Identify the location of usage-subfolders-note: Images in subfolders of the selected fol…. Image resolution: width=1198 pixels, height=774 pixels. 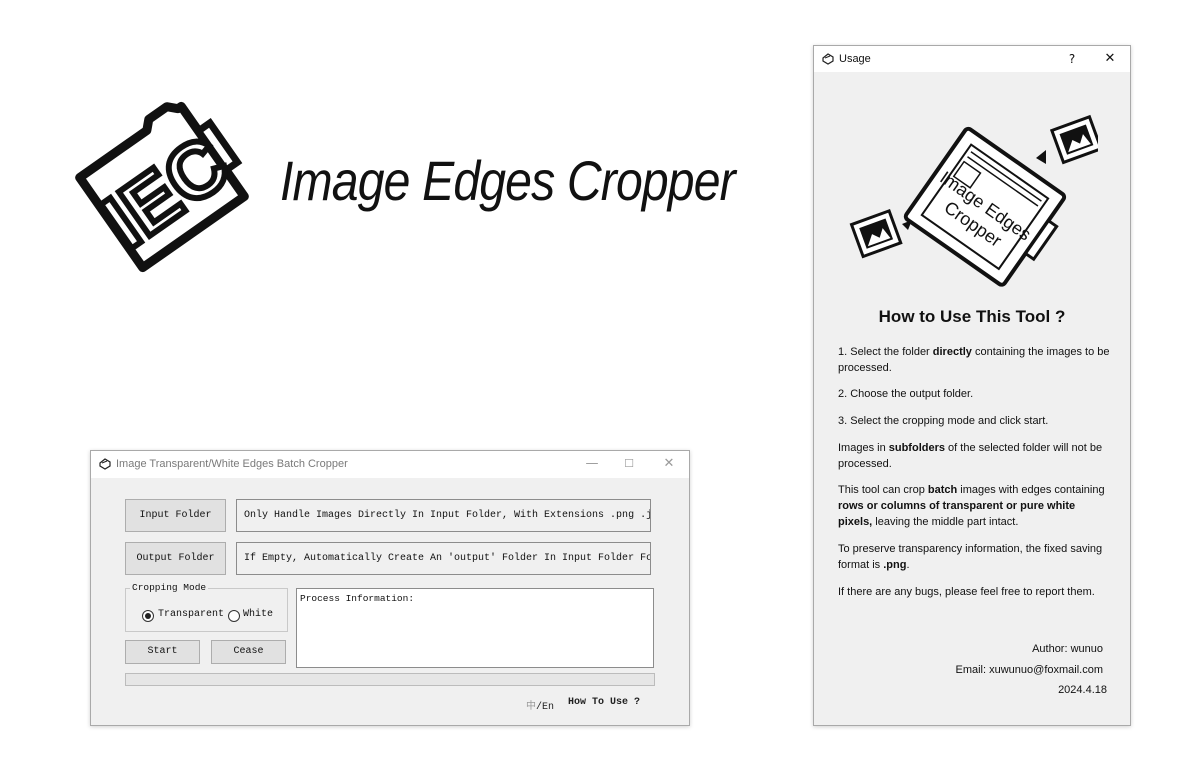
(970, 456).